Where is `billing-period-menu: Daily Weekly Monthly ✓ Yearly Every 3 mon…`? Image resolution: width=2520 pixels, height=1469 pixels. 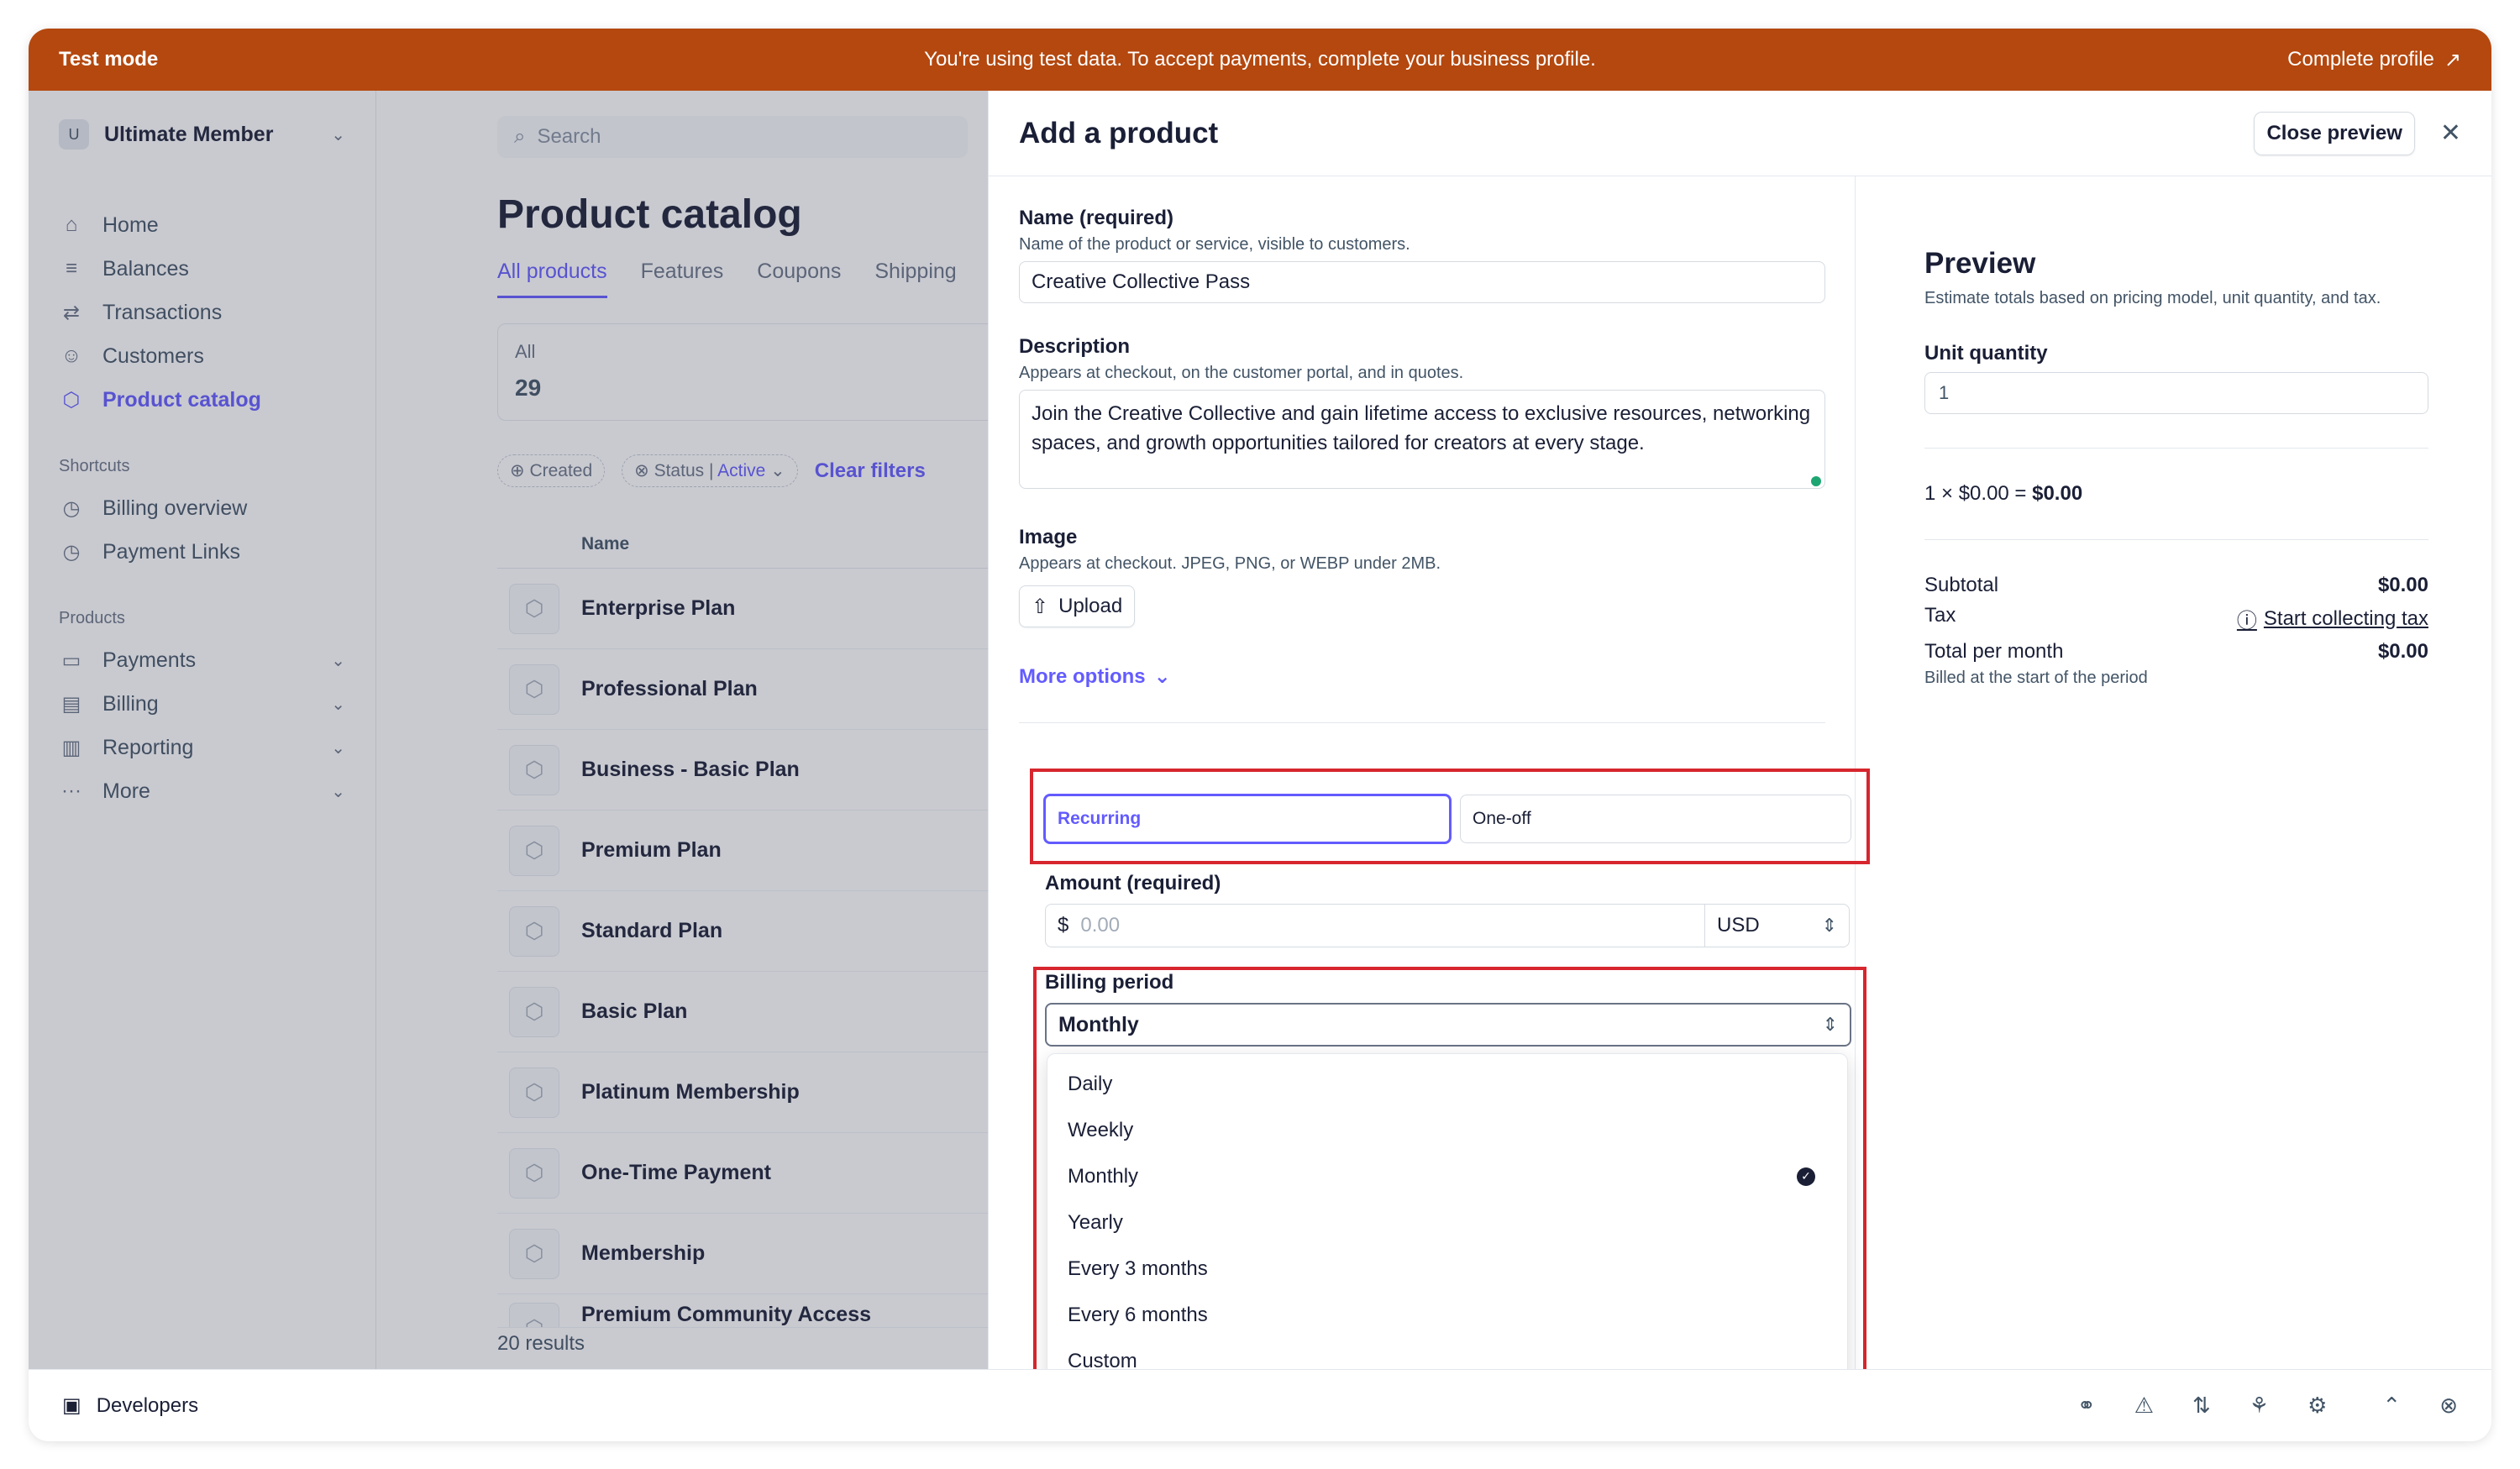 billing-period-menu: Daily Weekly Monthly ✓ Yearly Every 3 mon… is located at coordinates (1447, 1220).